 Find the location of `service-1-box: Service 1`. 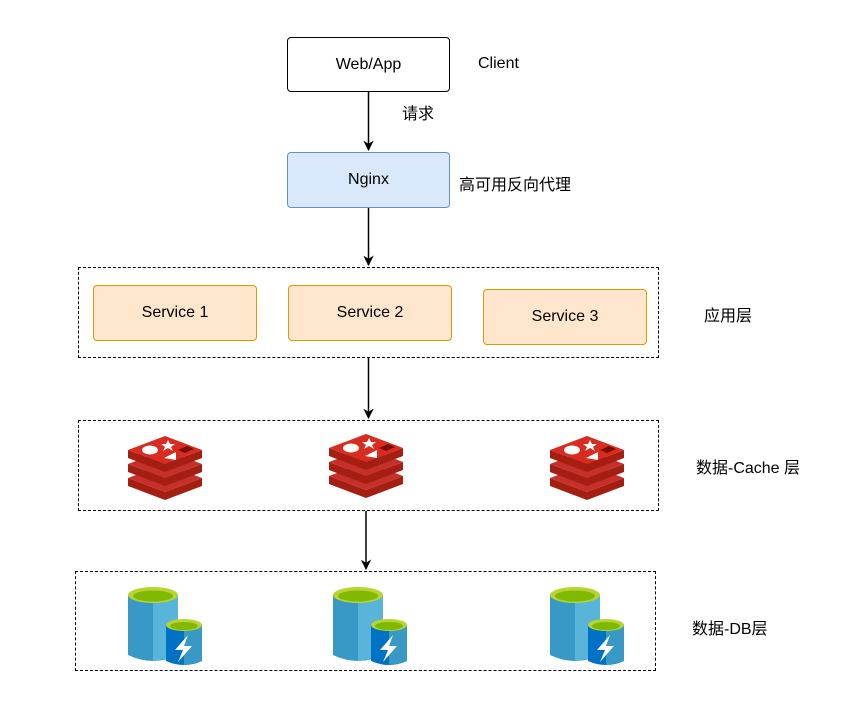

service-1-box: Service 1 is located at coordinates (175, 313).